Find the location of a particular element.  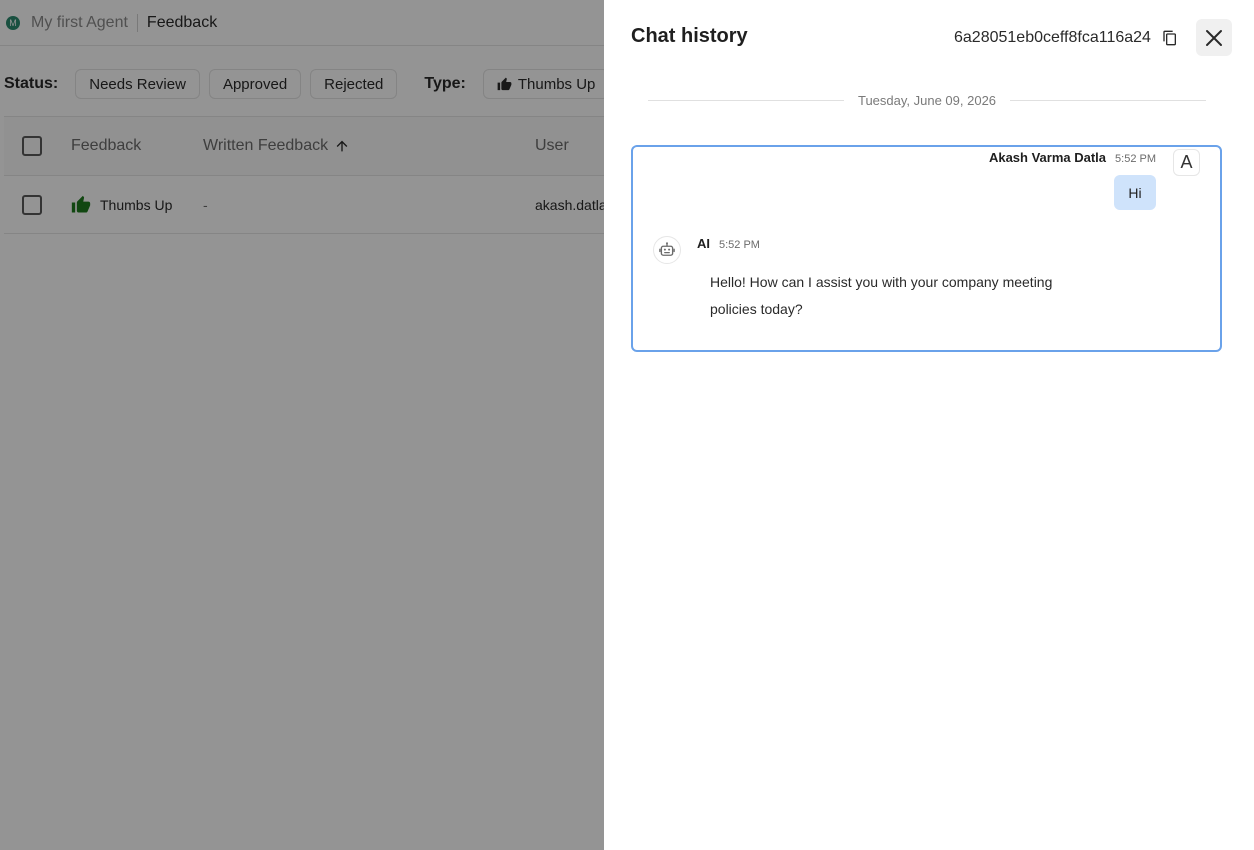

copy-icon is located at coordinates (1170, 38).